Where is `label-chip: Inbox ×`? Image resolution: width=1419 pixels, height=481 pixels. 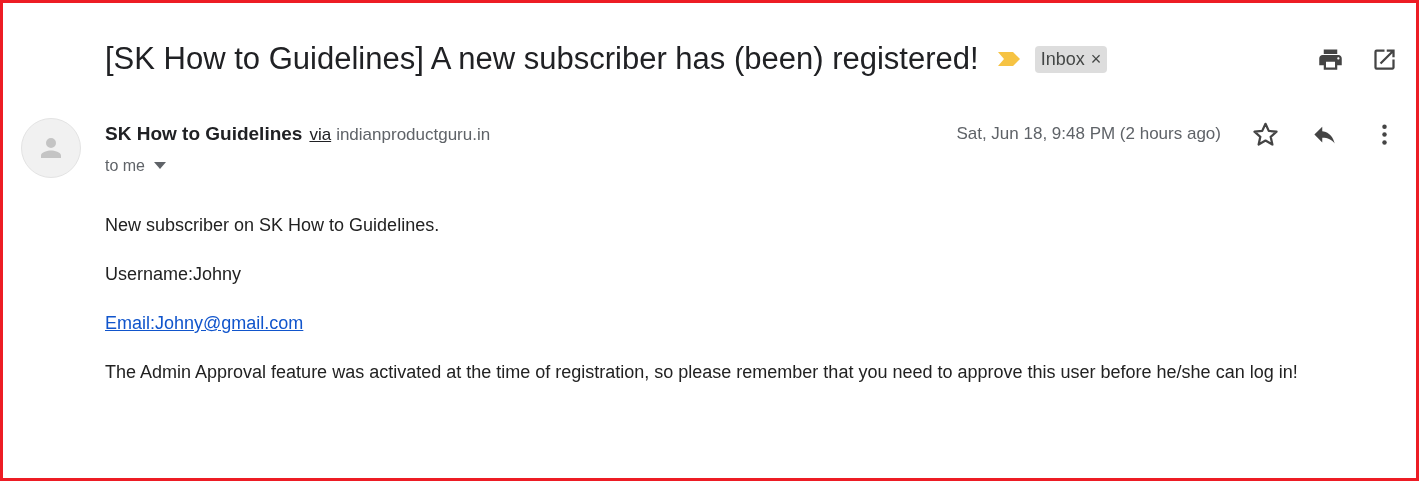 label-chip: Inbox × is located at coordinates (1071, 59).